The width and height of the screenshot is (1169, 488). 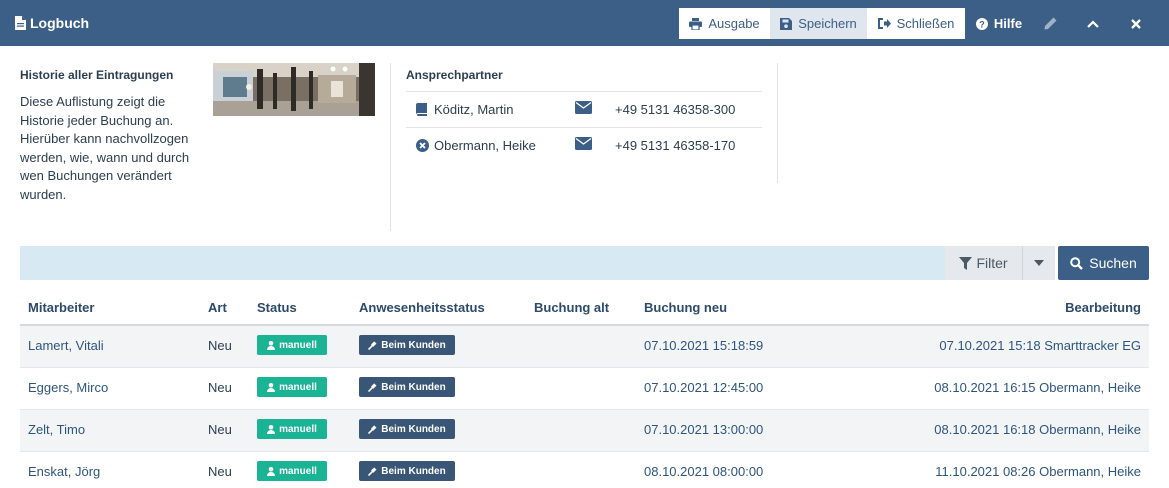 I want to click on collapse-button, so click(x=1093, y=23).